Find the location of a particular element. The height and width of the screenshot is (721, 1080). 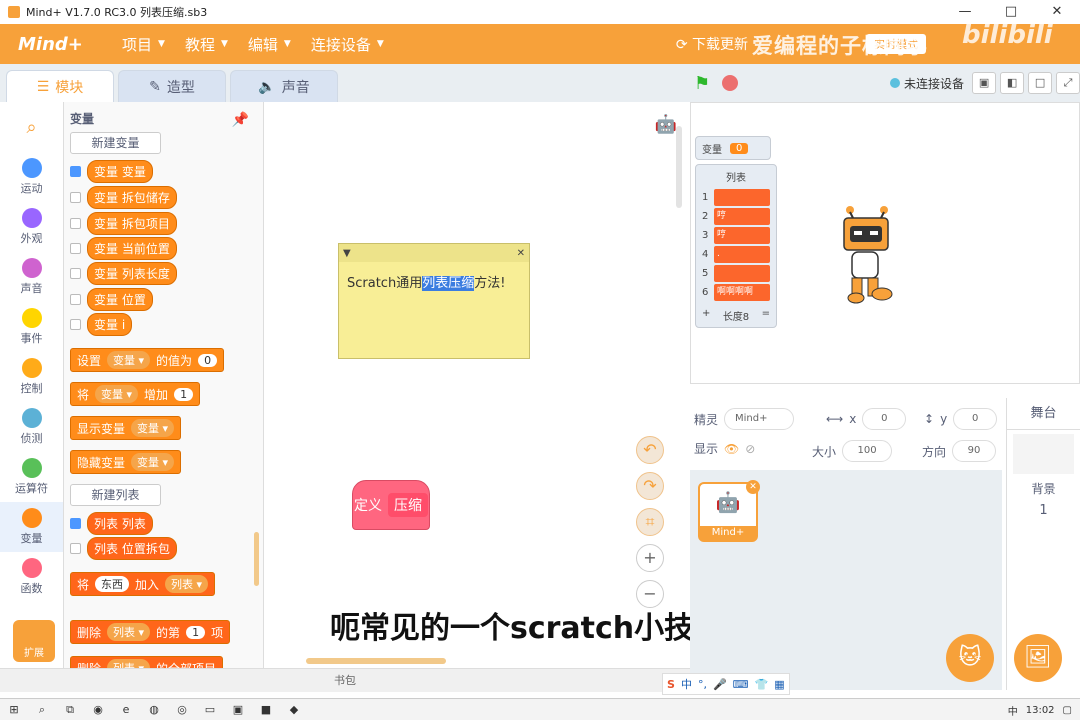

value-input: 0 is located at coordinates (208, 360).